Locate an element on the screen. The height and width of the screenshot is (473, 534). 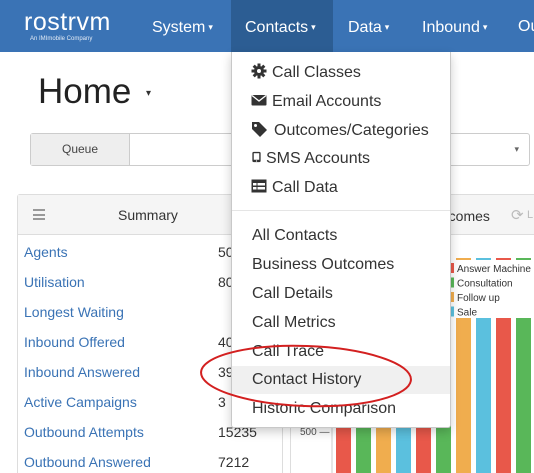
queue-label: Queue is located at coordinates (80, 149).